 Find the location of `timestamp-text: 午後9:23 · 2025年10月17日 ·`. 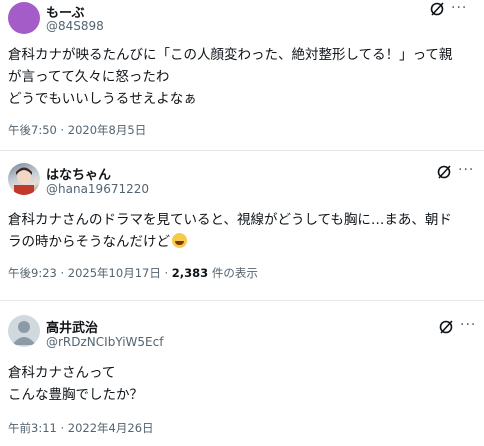

timestamp-text: 午後9:23 · 2025年10月17日 · is located at coordinates (90, 273).